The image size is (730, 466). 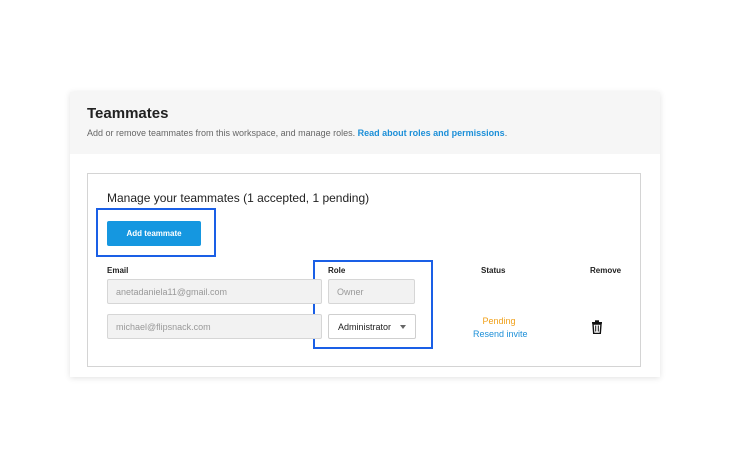 I want to click on column-header-status: Status, so click(x=493, y=270).